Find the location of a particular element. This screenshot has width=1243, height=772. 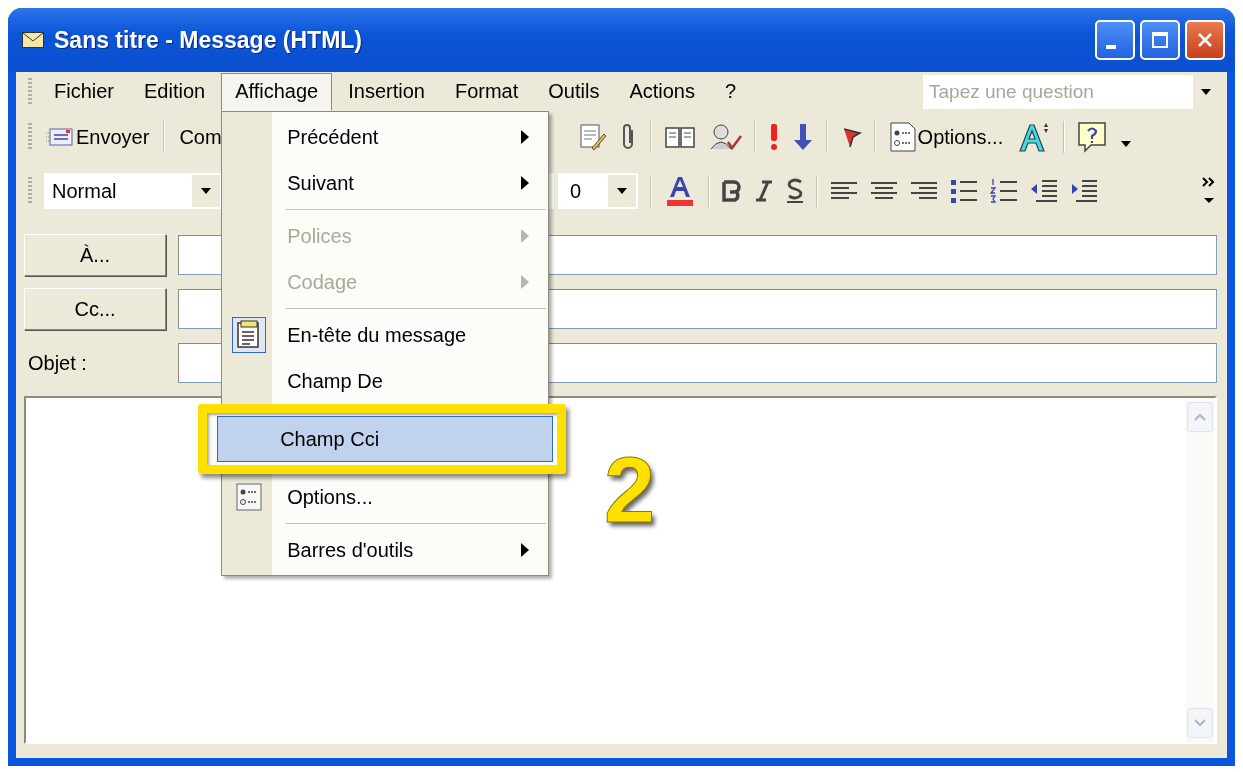

menu-item: En-tête du message is located at coordinates (385, 335).